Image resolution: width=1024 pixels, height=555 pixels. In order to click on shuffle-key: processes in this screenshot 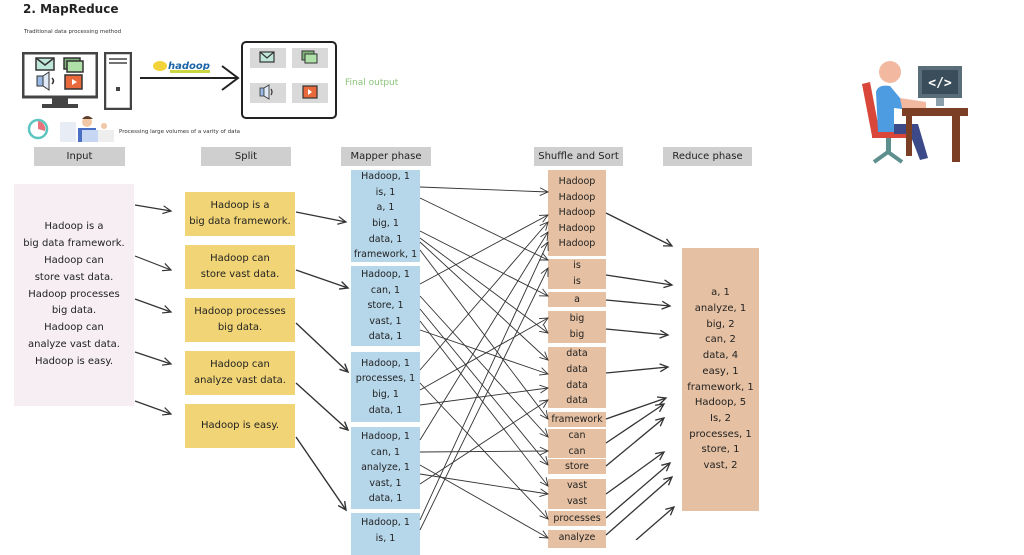, I will do `click(577, 518)`.